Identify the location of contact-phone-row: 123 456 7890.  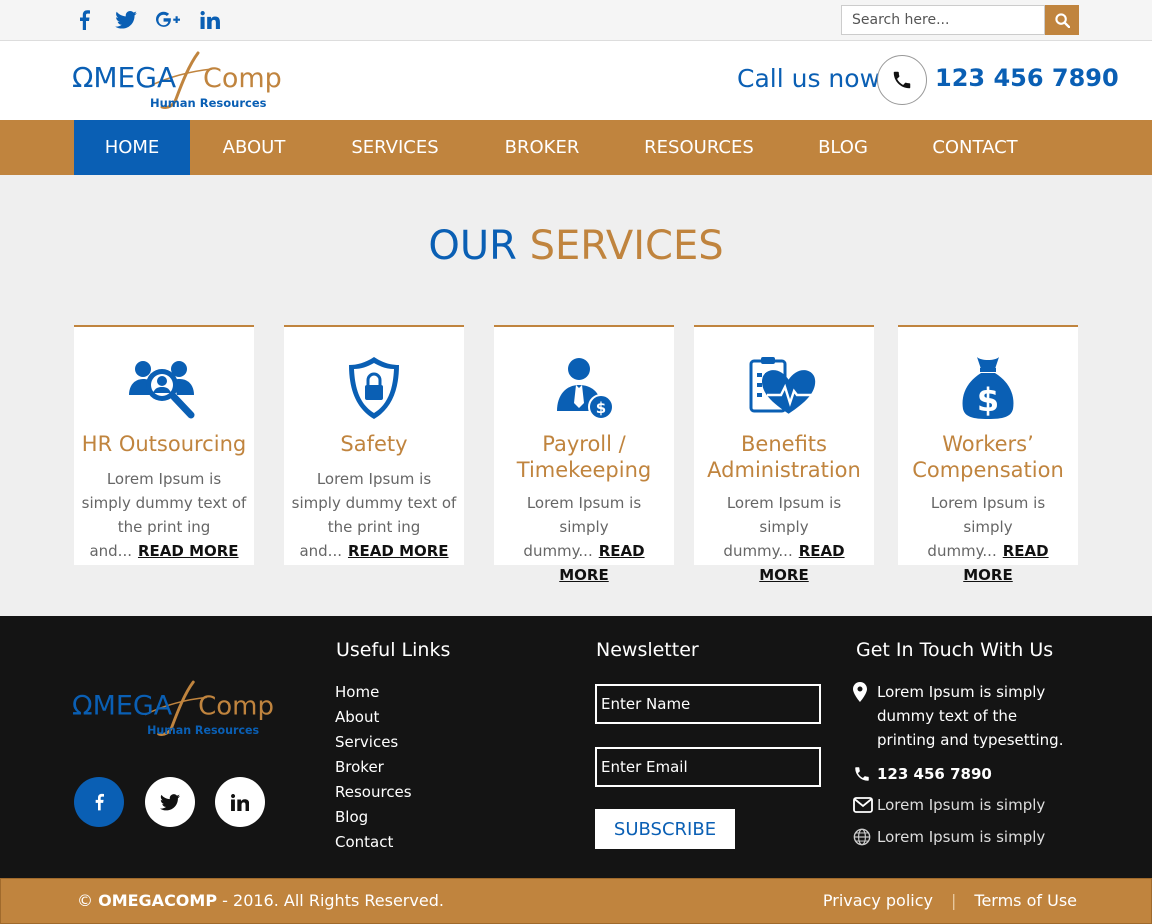
(922, 774).